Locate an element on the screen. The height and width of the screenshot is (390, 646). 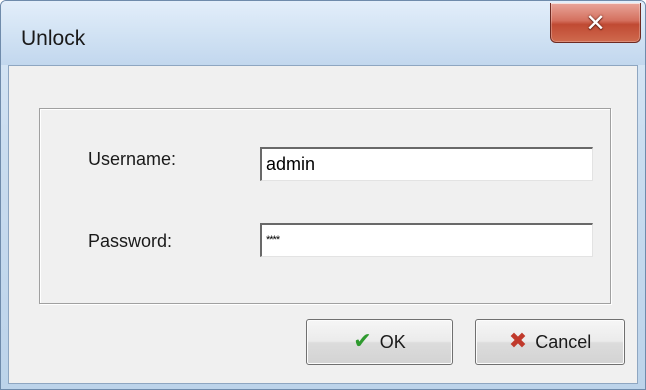
username-label: Username: is located at coordinates (132, 159).